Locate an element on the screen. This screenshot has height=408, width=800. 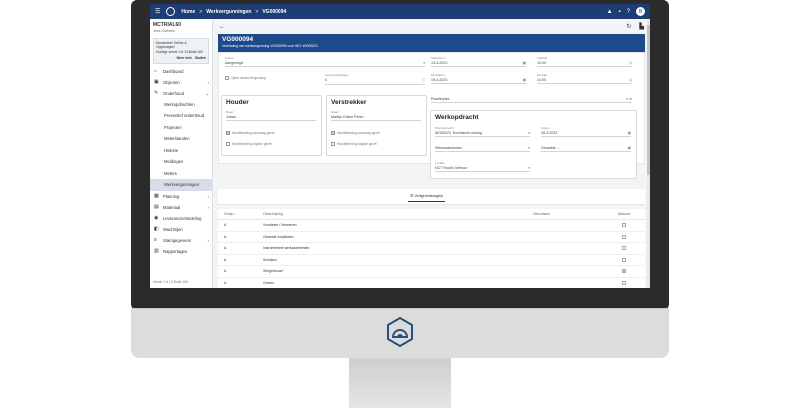
info-icon: ⓘ is located at coordinates (423, 80).